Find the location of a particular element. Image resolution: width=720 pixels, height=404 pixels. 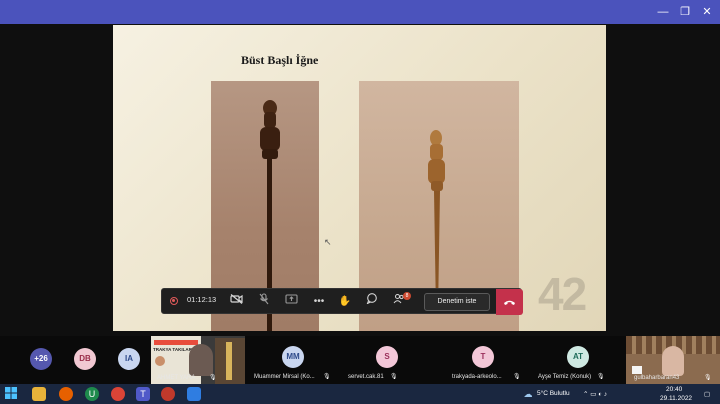

app-icon-u: U is located at coordinates (92, 394).